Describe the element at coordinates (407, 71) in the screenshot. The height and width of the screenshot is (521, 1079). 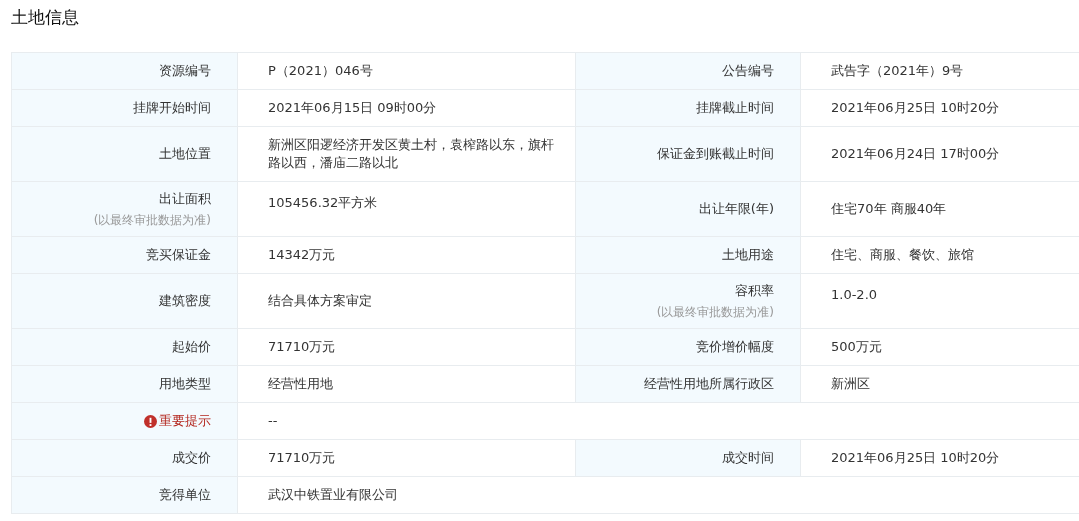
I see `value-cell: P（2021）046号` at that location.